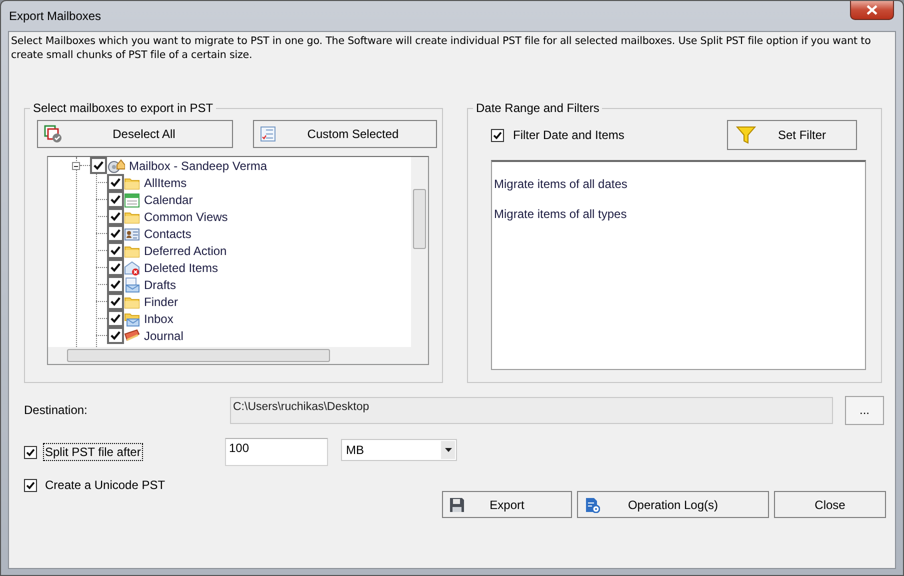 This screenshot has width=904, height=576. I want to click on calendar-icon, so click(132, 200).